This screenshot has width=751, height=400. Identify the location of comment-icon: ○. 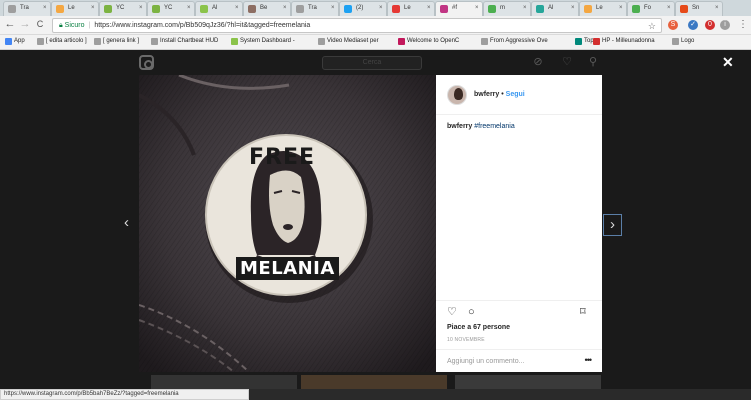
(471, 312).